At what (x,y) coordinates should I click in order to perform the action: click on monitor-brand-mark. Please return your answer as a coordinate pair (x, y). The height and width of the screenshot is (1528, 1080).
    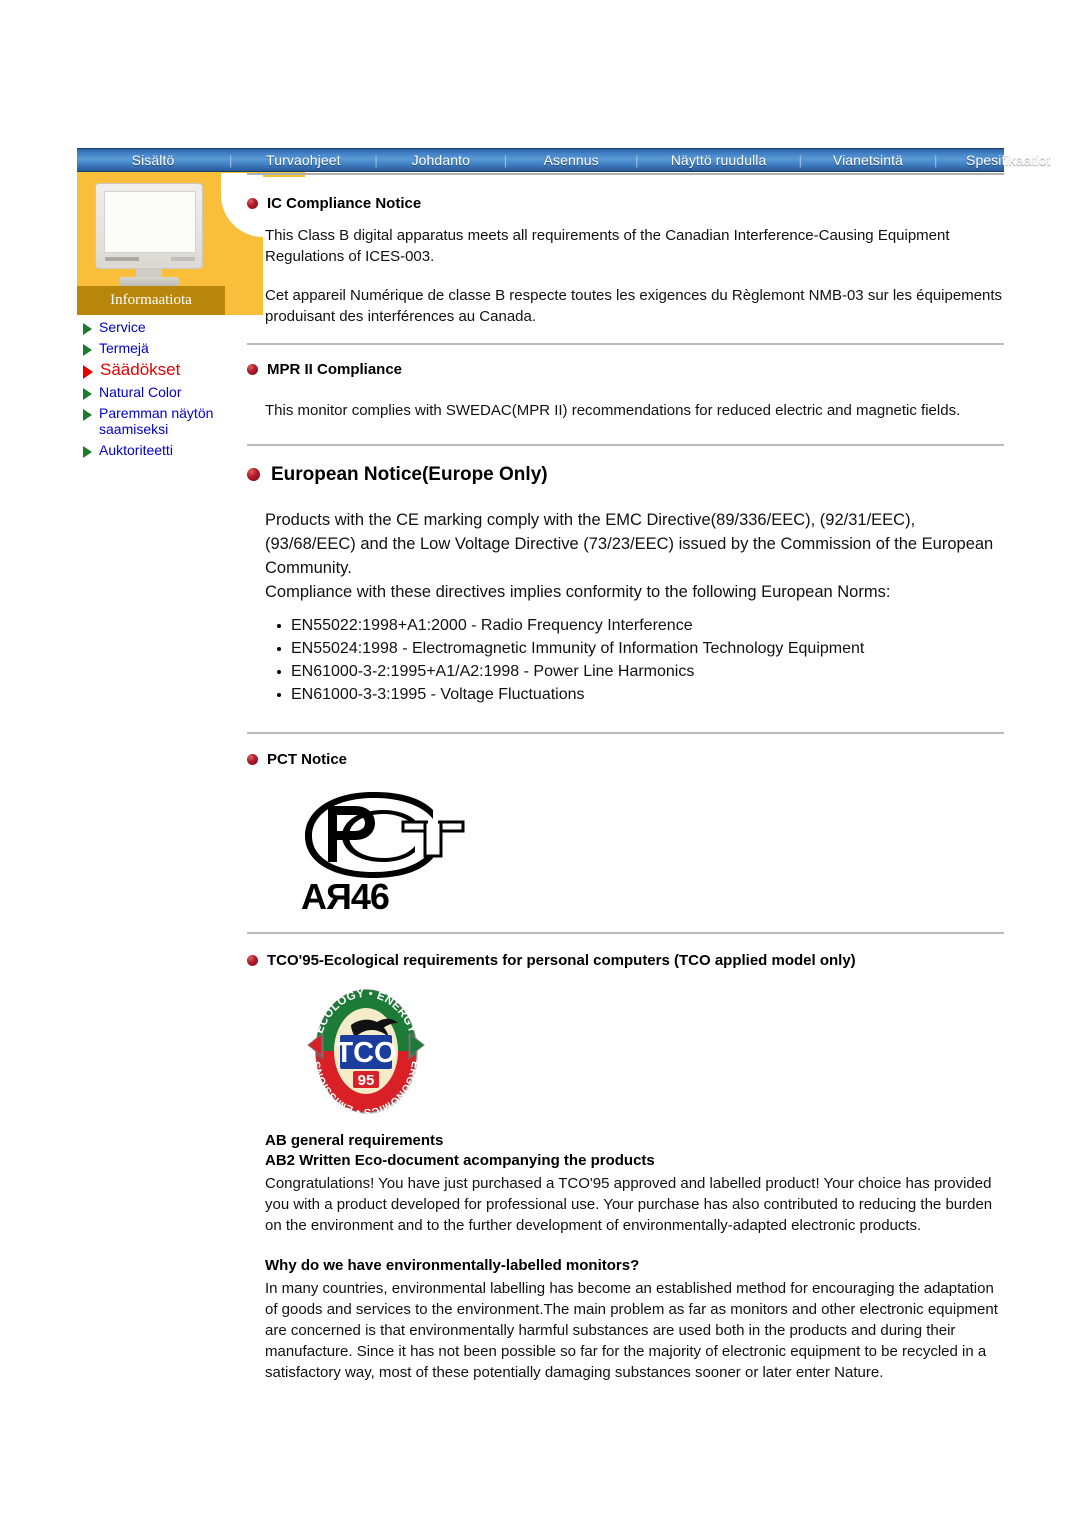
    Looking at the image, I should click on (122, 259).